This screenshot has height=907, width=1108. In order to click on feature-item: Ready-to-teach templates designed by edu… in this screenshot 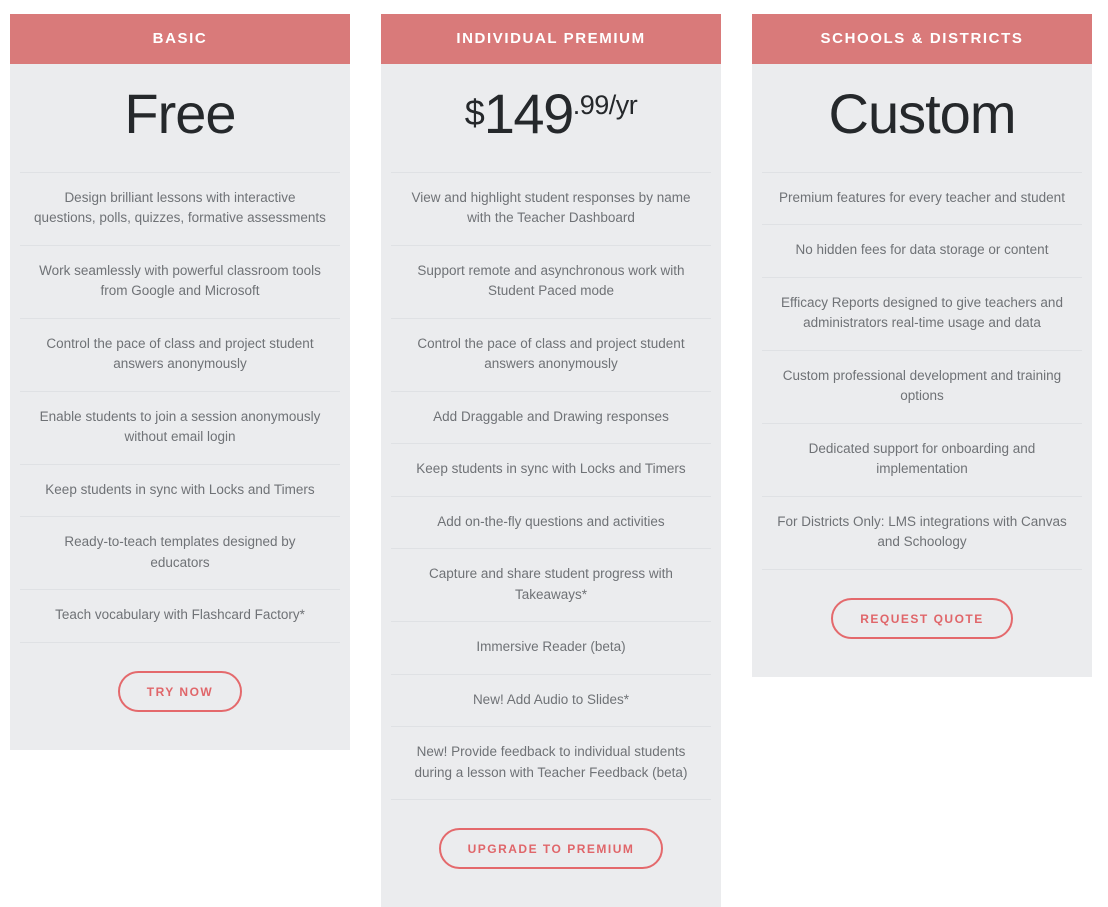, I will do `click(180, 552)`.